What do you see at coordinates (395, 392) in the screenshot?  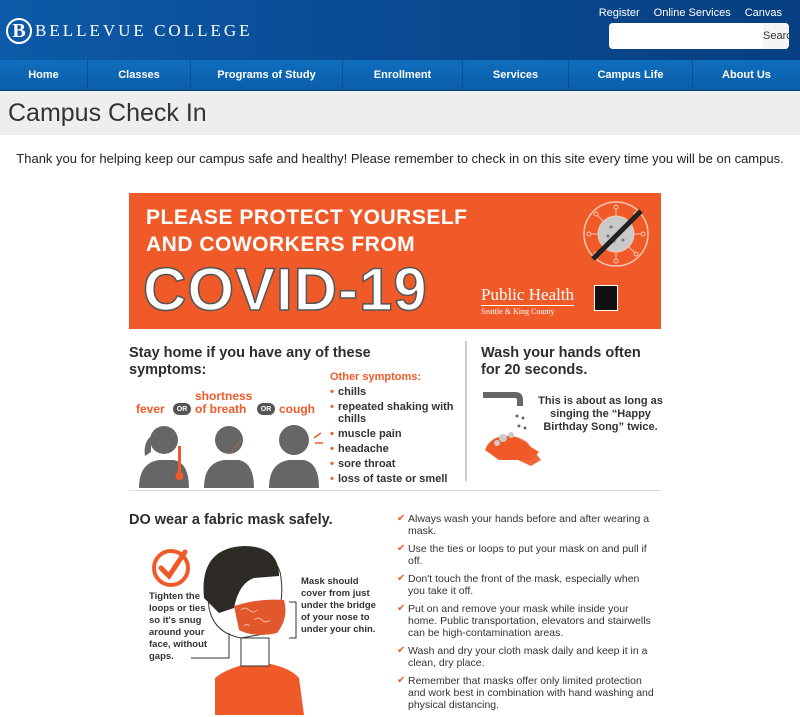 I see `list-item: chills` at bounding box center [395, 392].